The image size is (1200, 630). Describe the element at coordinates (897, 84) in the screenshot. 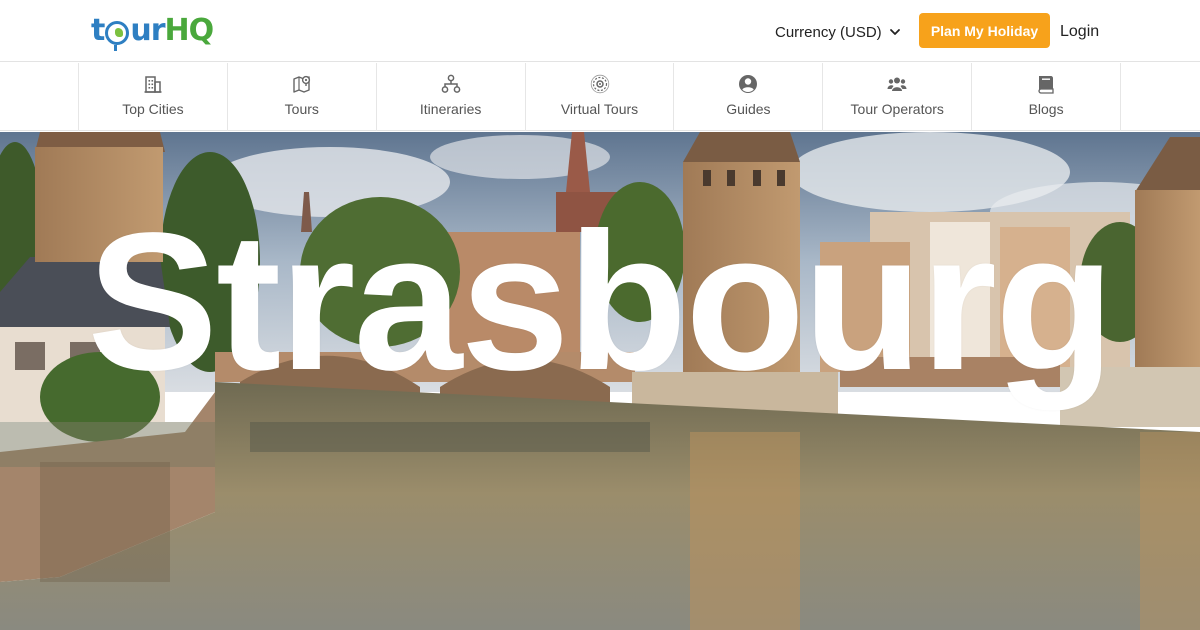

I see `users-icon` at that location.